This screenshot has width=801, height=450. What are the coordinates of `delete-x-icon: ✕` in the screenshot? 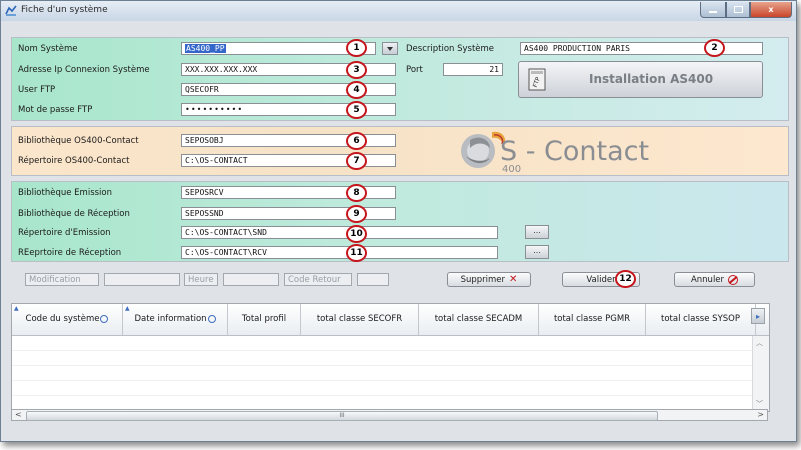 It's located at (513, 279).